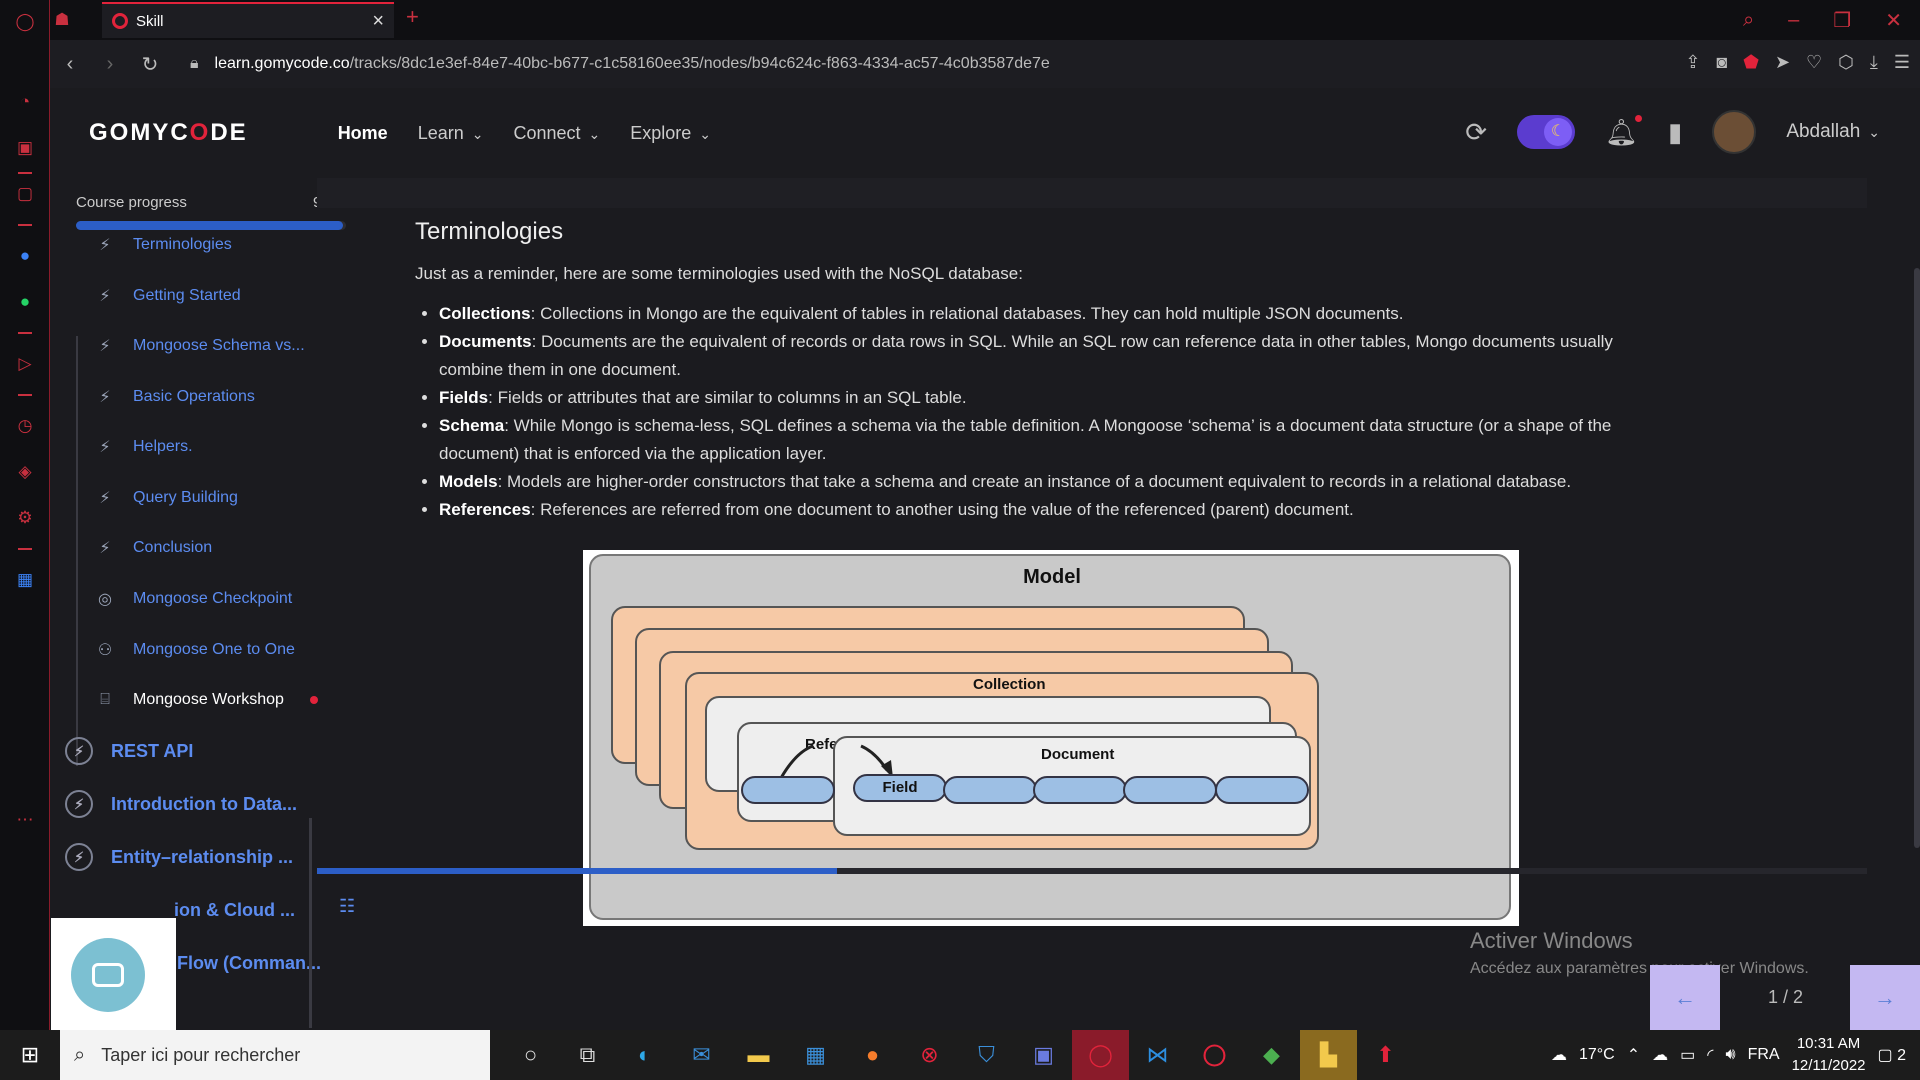 The image size is (1920, 1080). What do you see at coordinates (1559, 1055) in the screenshot?
I see `weather-icon: ☁` at bounding box center [1559, 1055].